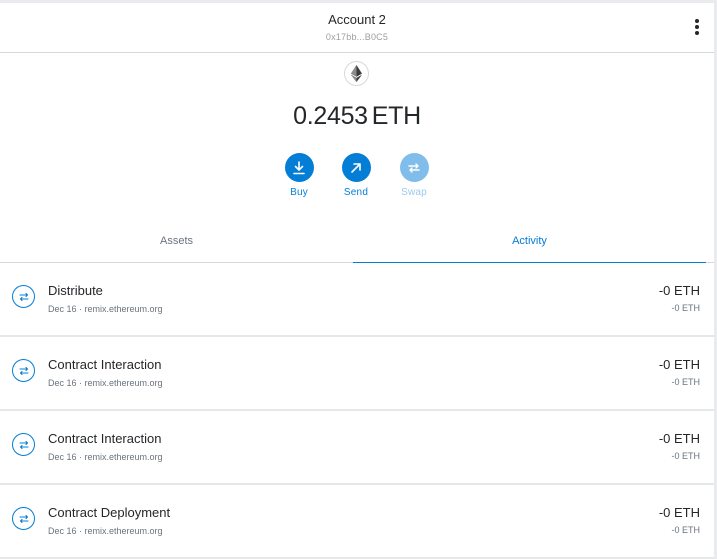  What do you see at coordinates (396, 116) in the screenshot?
I see `balance-unit: ETH` at bounding box center [396, 116].